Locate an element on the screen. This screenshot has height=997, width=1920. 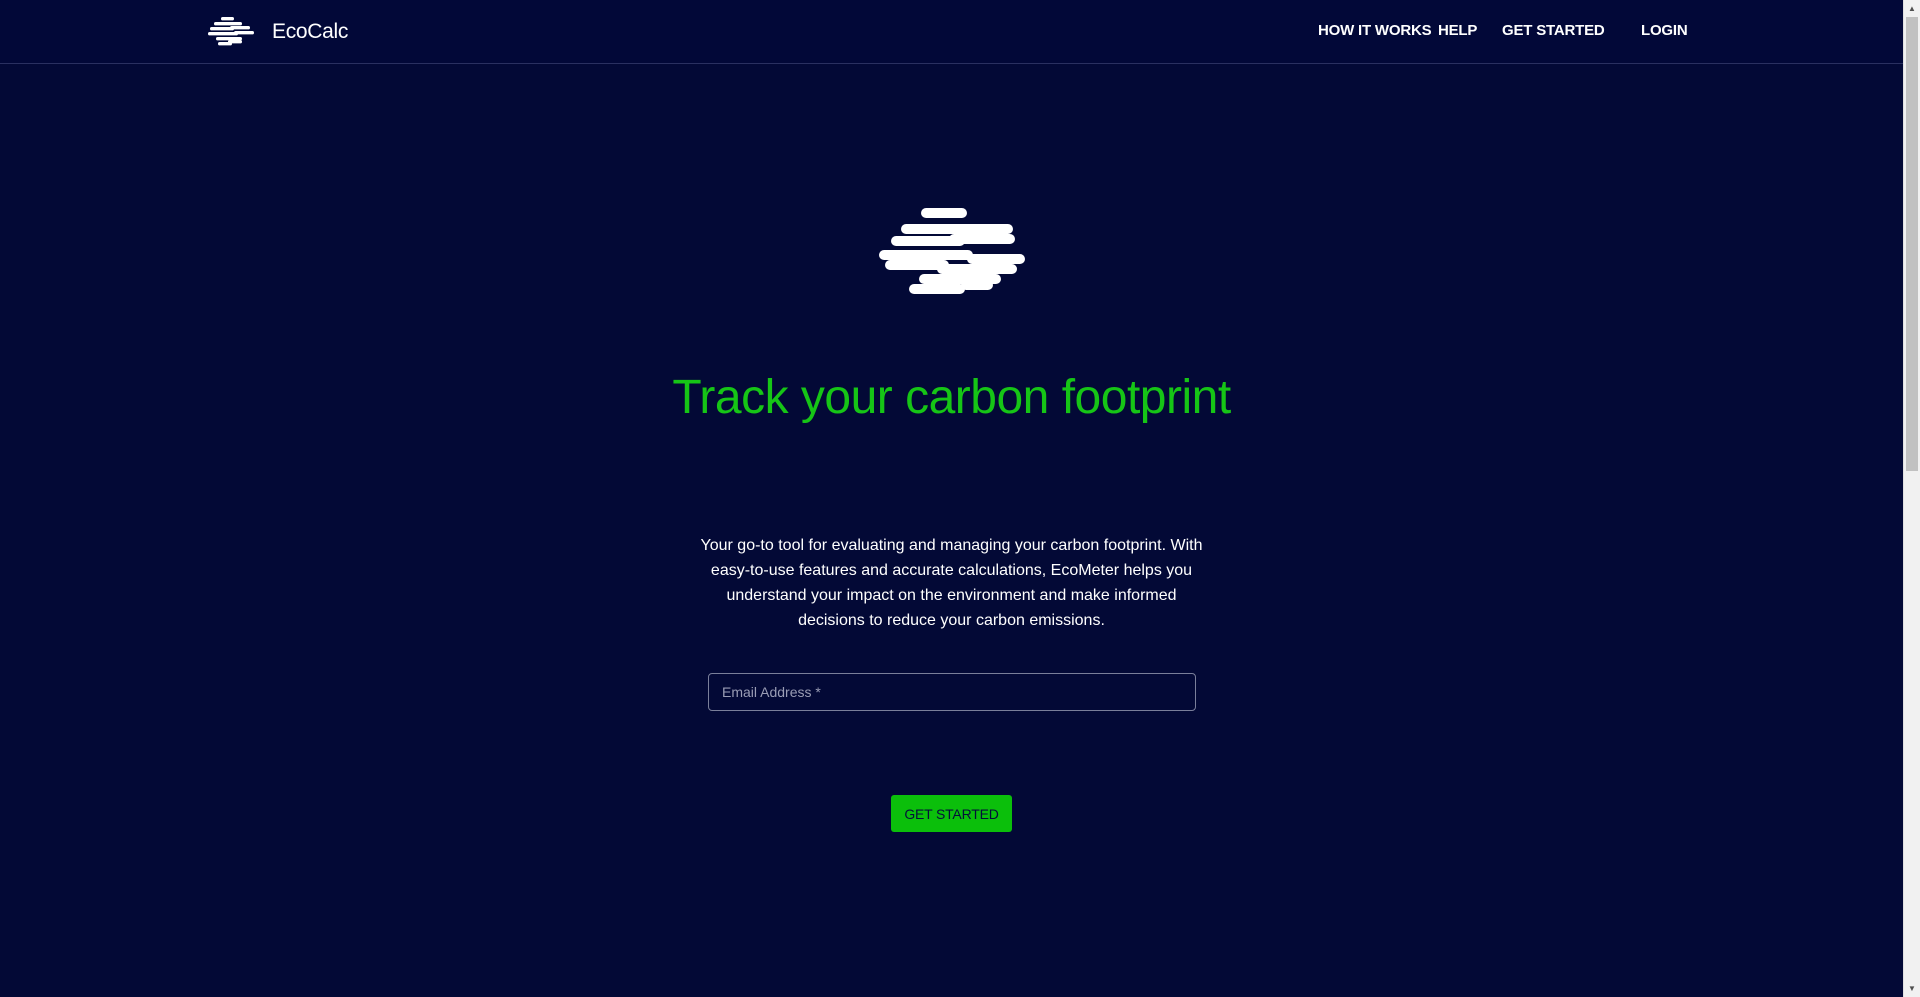
email-field-container is located at coordinates (952, 692).